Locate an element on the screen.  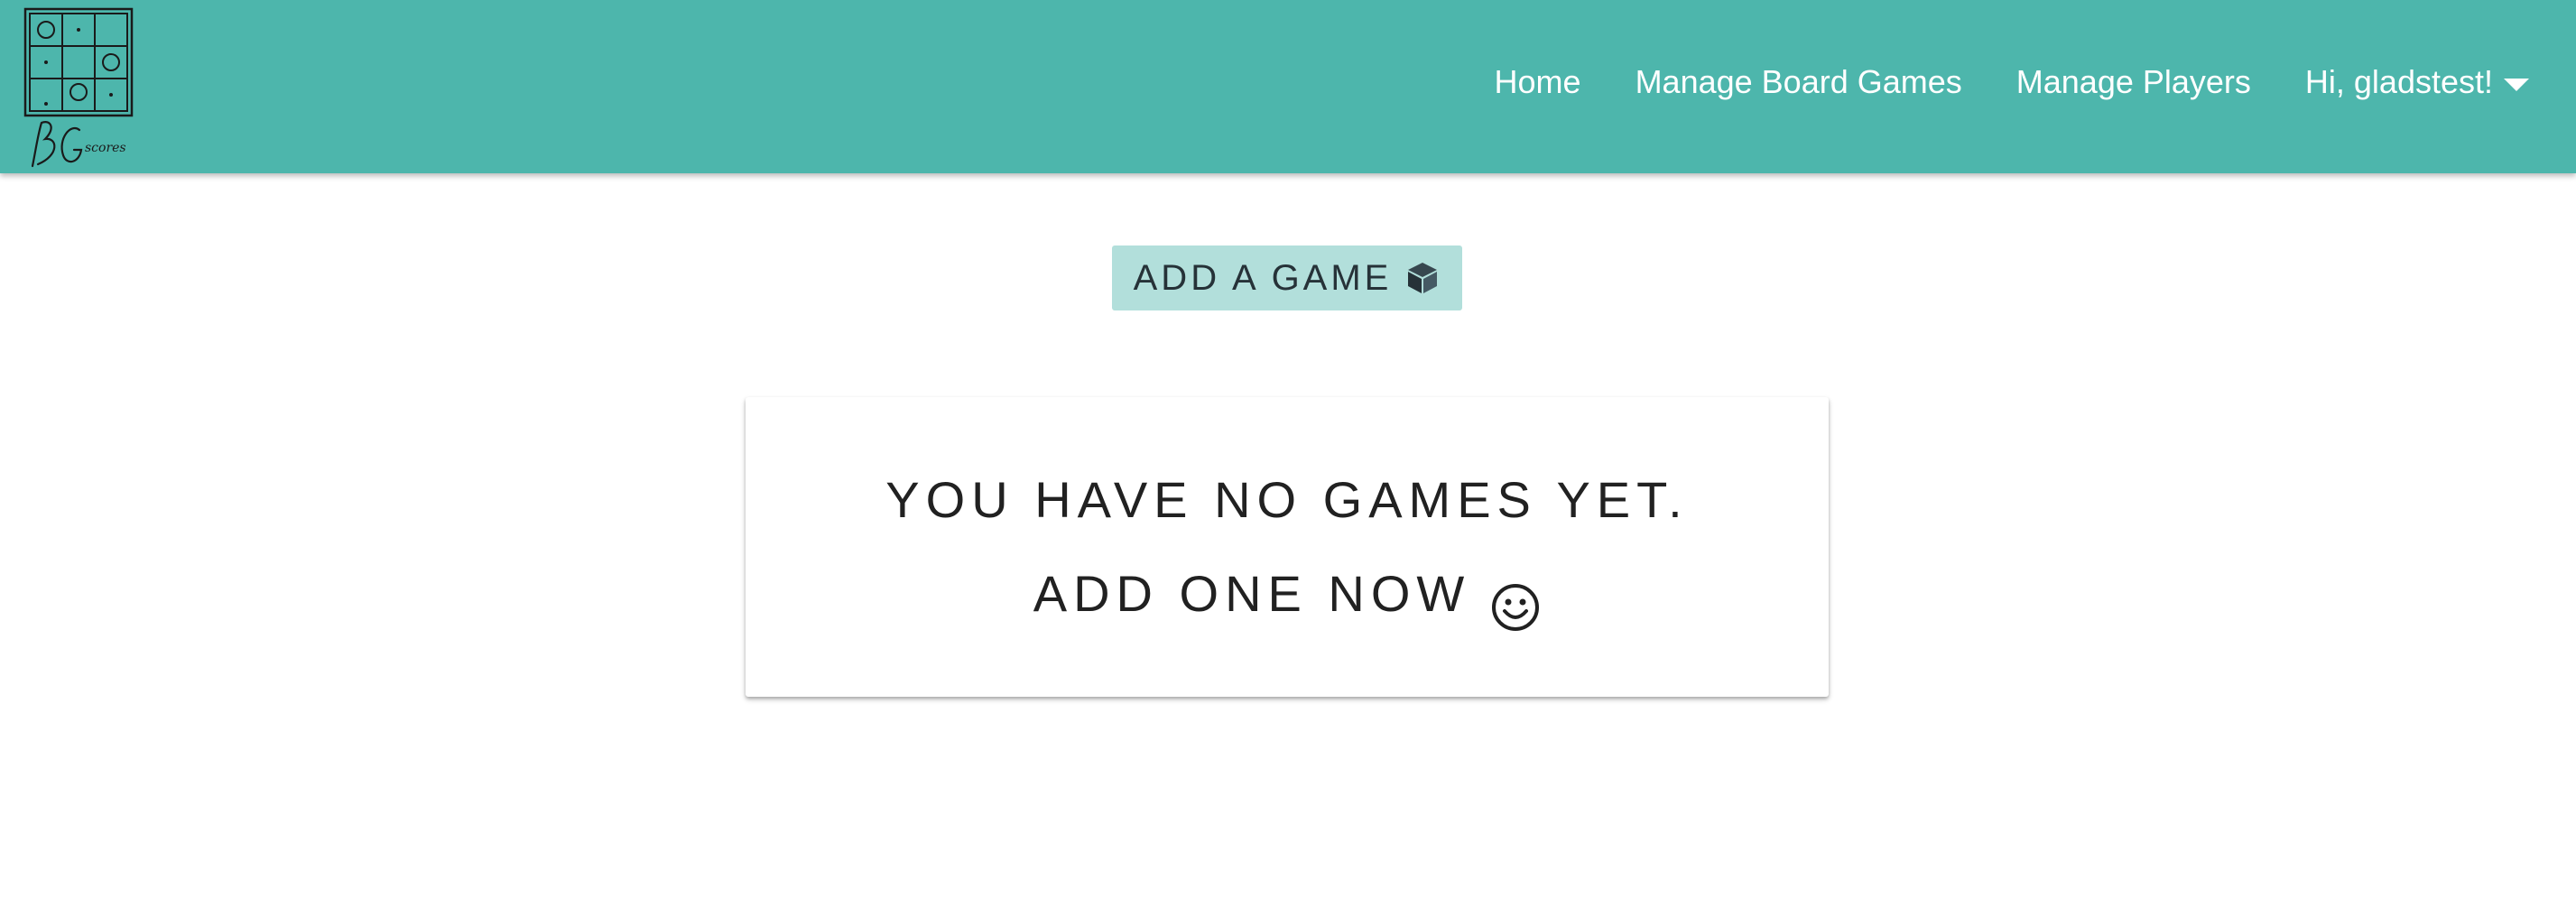
empty-games-card: YOU HAVE NO GAMES YET. ADD ONE NOW is located at coordinates (1288, 547).